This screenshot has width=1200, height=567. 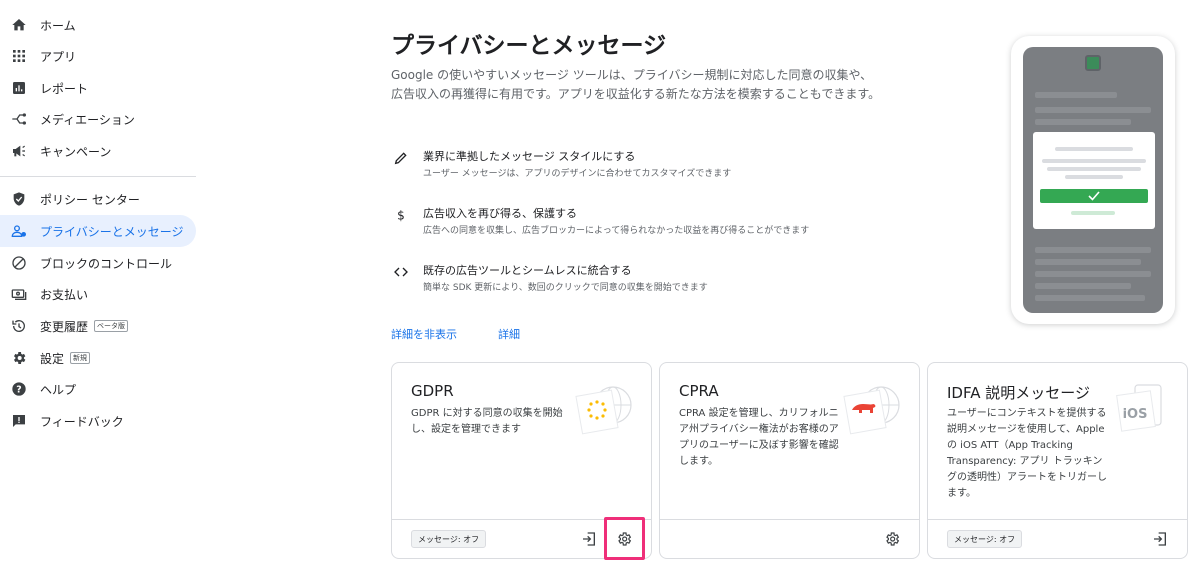 I want to click on sidebar-item-mediation: メディエーション, so click(x=98, y=119).